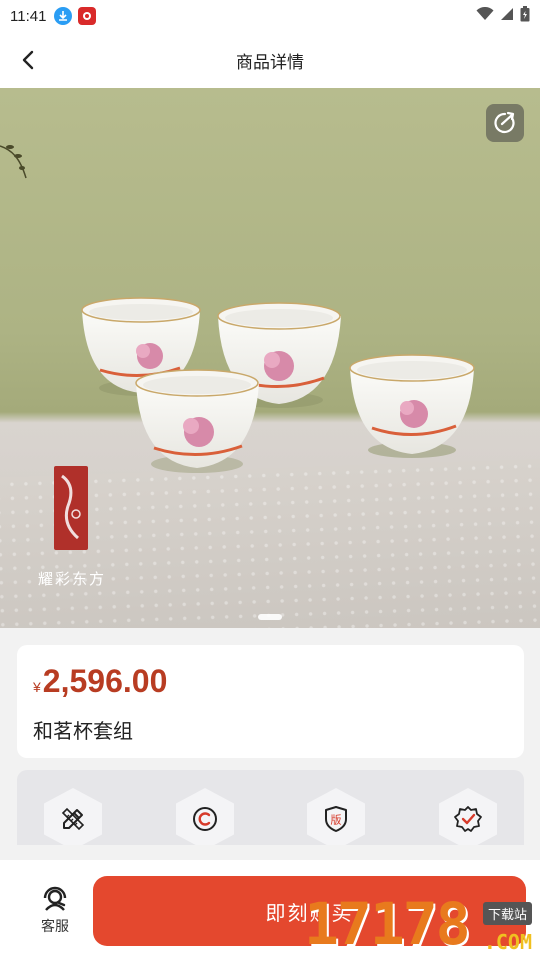  I want to click on carousel-indicator, so click(270, 617).